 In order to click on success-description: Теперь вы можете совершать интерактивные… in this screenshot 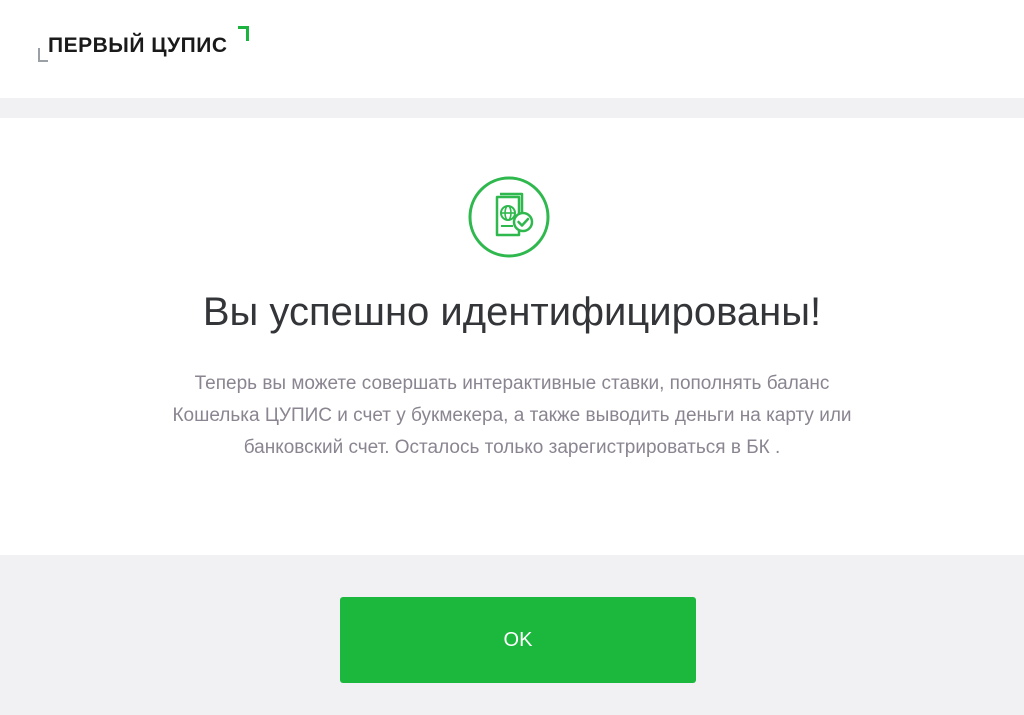, I will do `click(512, 415)`.